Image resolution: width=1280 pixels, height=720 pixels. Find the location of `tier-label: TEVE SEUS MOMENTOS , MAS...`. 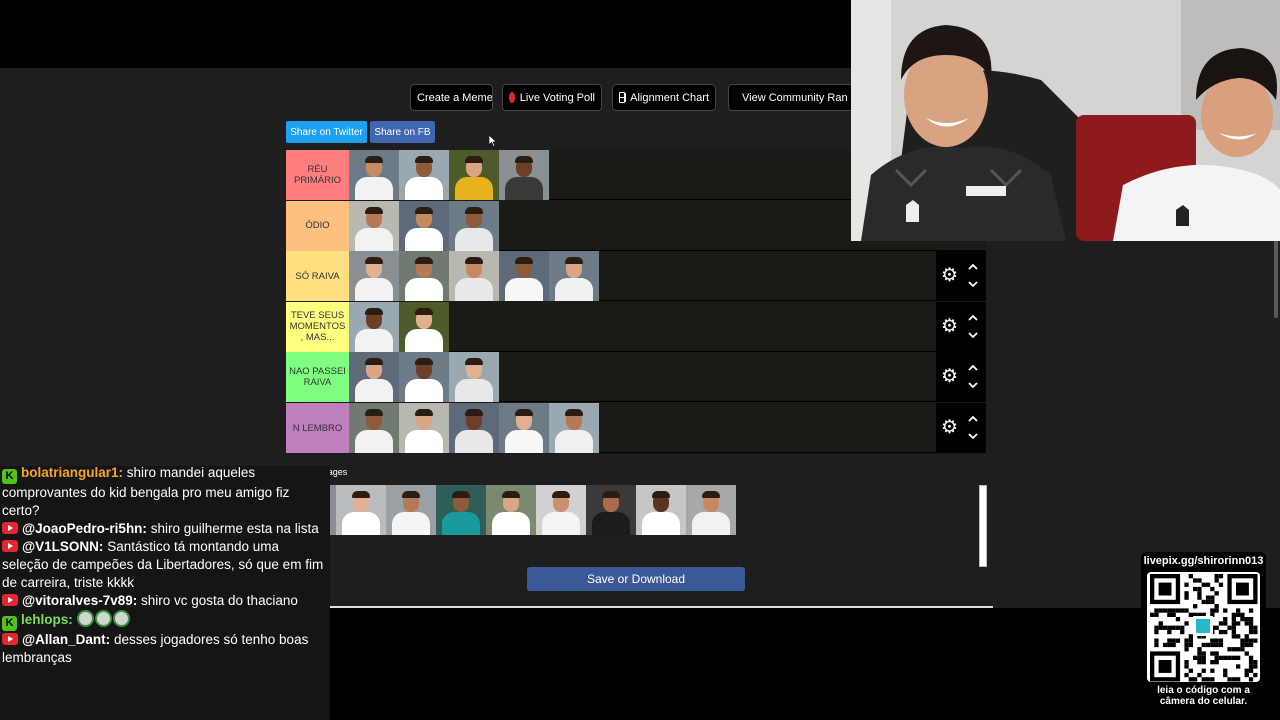

tier-label: TEVE SEUS MOMENTOS , MAS... is located at coordinates (317, 326).